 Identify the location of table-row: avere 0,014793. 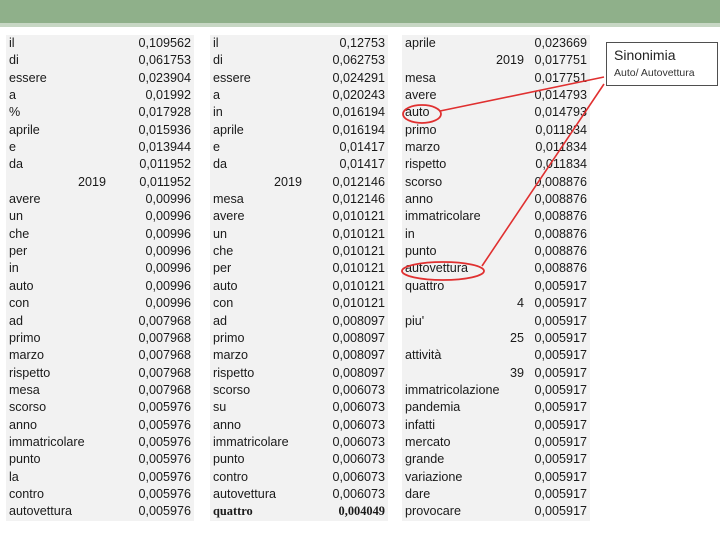
(496, 95).